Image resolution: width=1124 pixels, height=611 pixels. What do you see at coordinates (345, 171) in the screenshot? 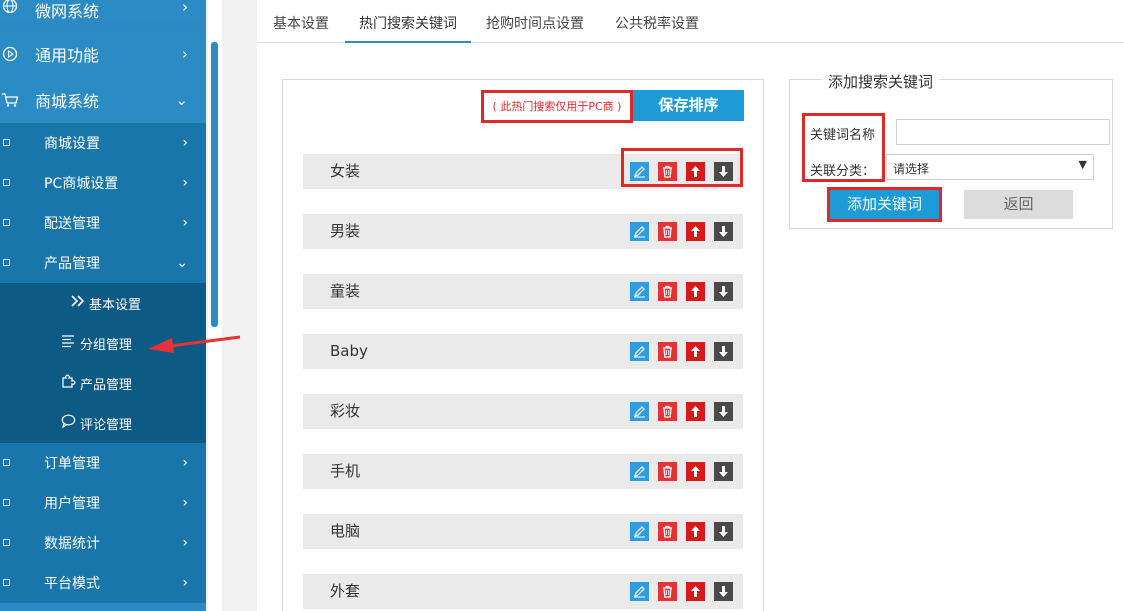
I see `keyword-text: 女装` at bounding box center [345, 171].